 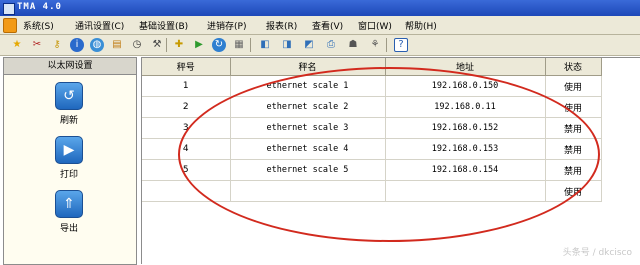 What do you see at coordinates (465, 170) in the screenshot?
I see `cell-address: 192.168.0.154` at bounding box center [465, 170].